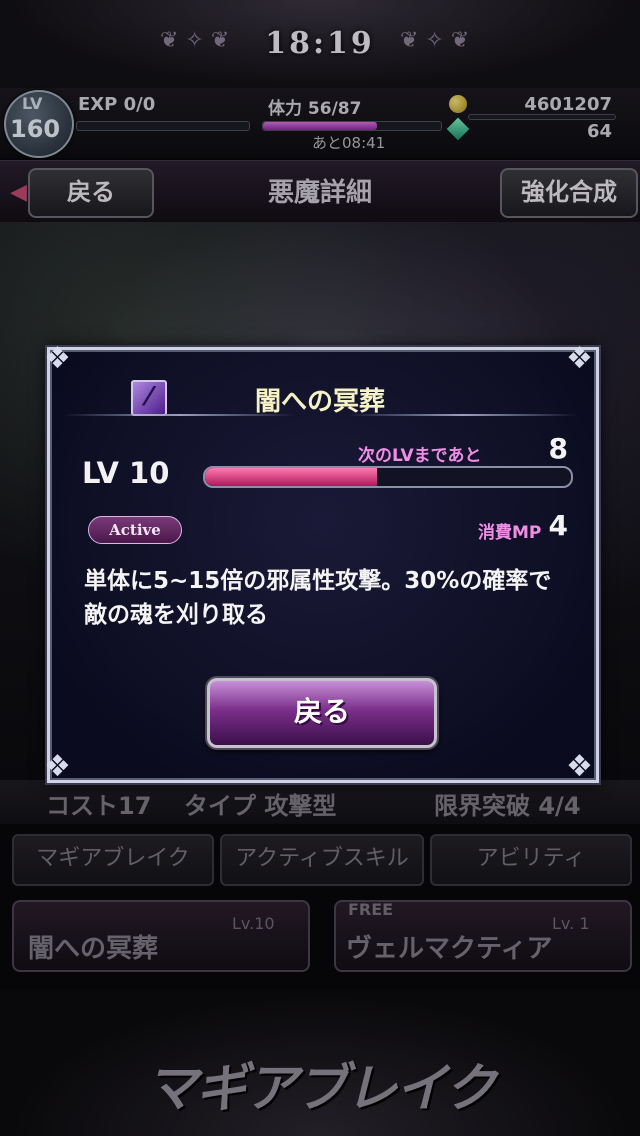  Describe the element at coordinates (420, 456) in the screenshot. I see `next-level-label: 次のLVまであと` at that location.